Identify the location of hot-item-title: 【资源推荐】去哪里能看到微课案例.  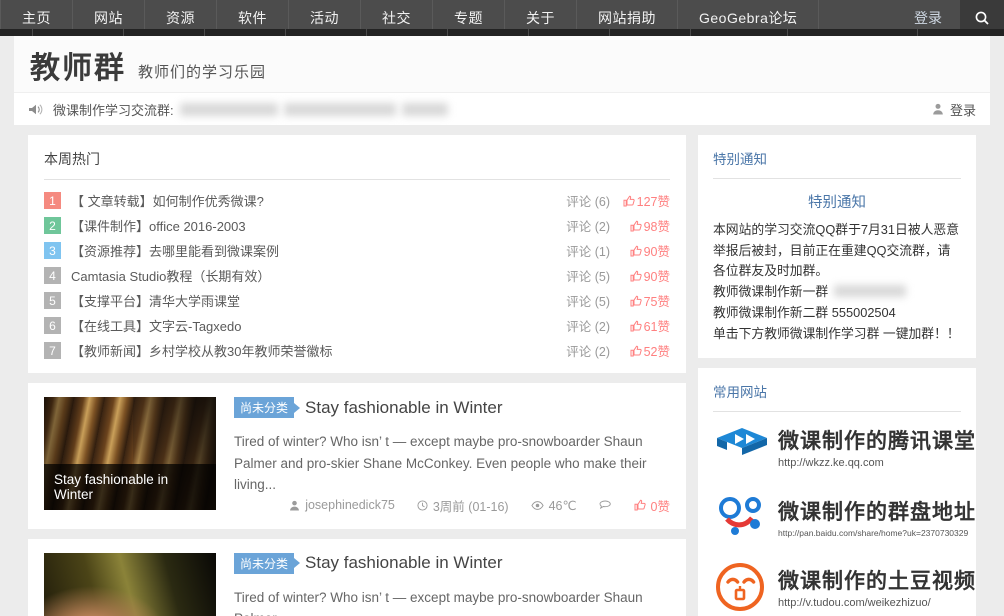
(175, 250).